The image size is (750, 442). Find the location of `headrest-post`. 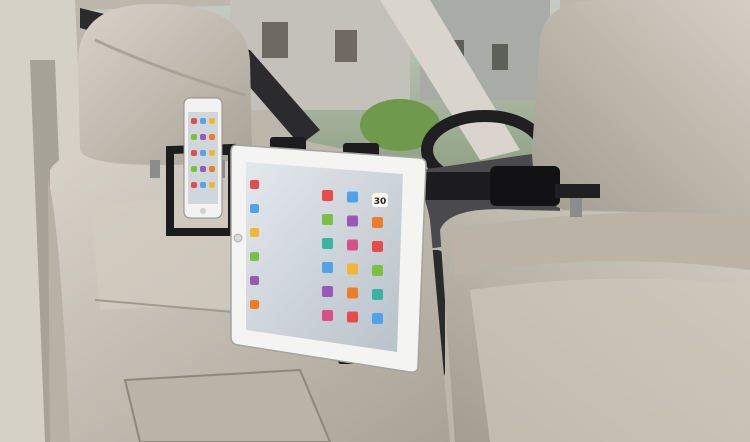

headrest-post is located at coordinates (155, 169).